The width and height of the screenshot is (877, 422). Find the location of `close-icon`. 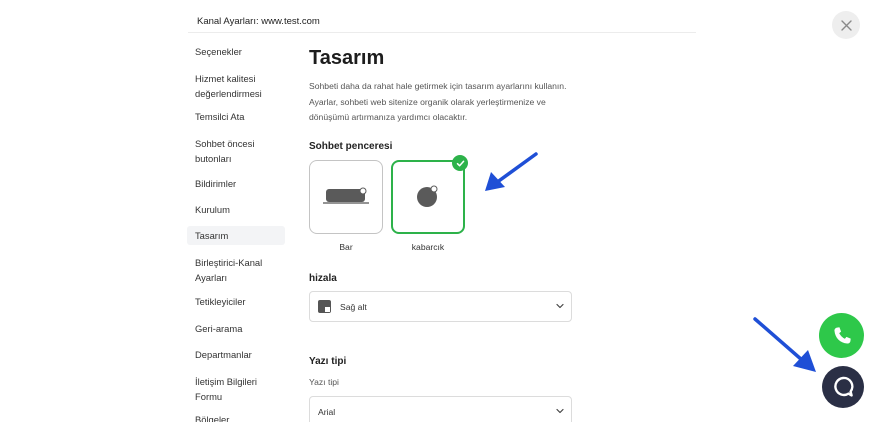

close-icon is located at coordinates (846, 25).